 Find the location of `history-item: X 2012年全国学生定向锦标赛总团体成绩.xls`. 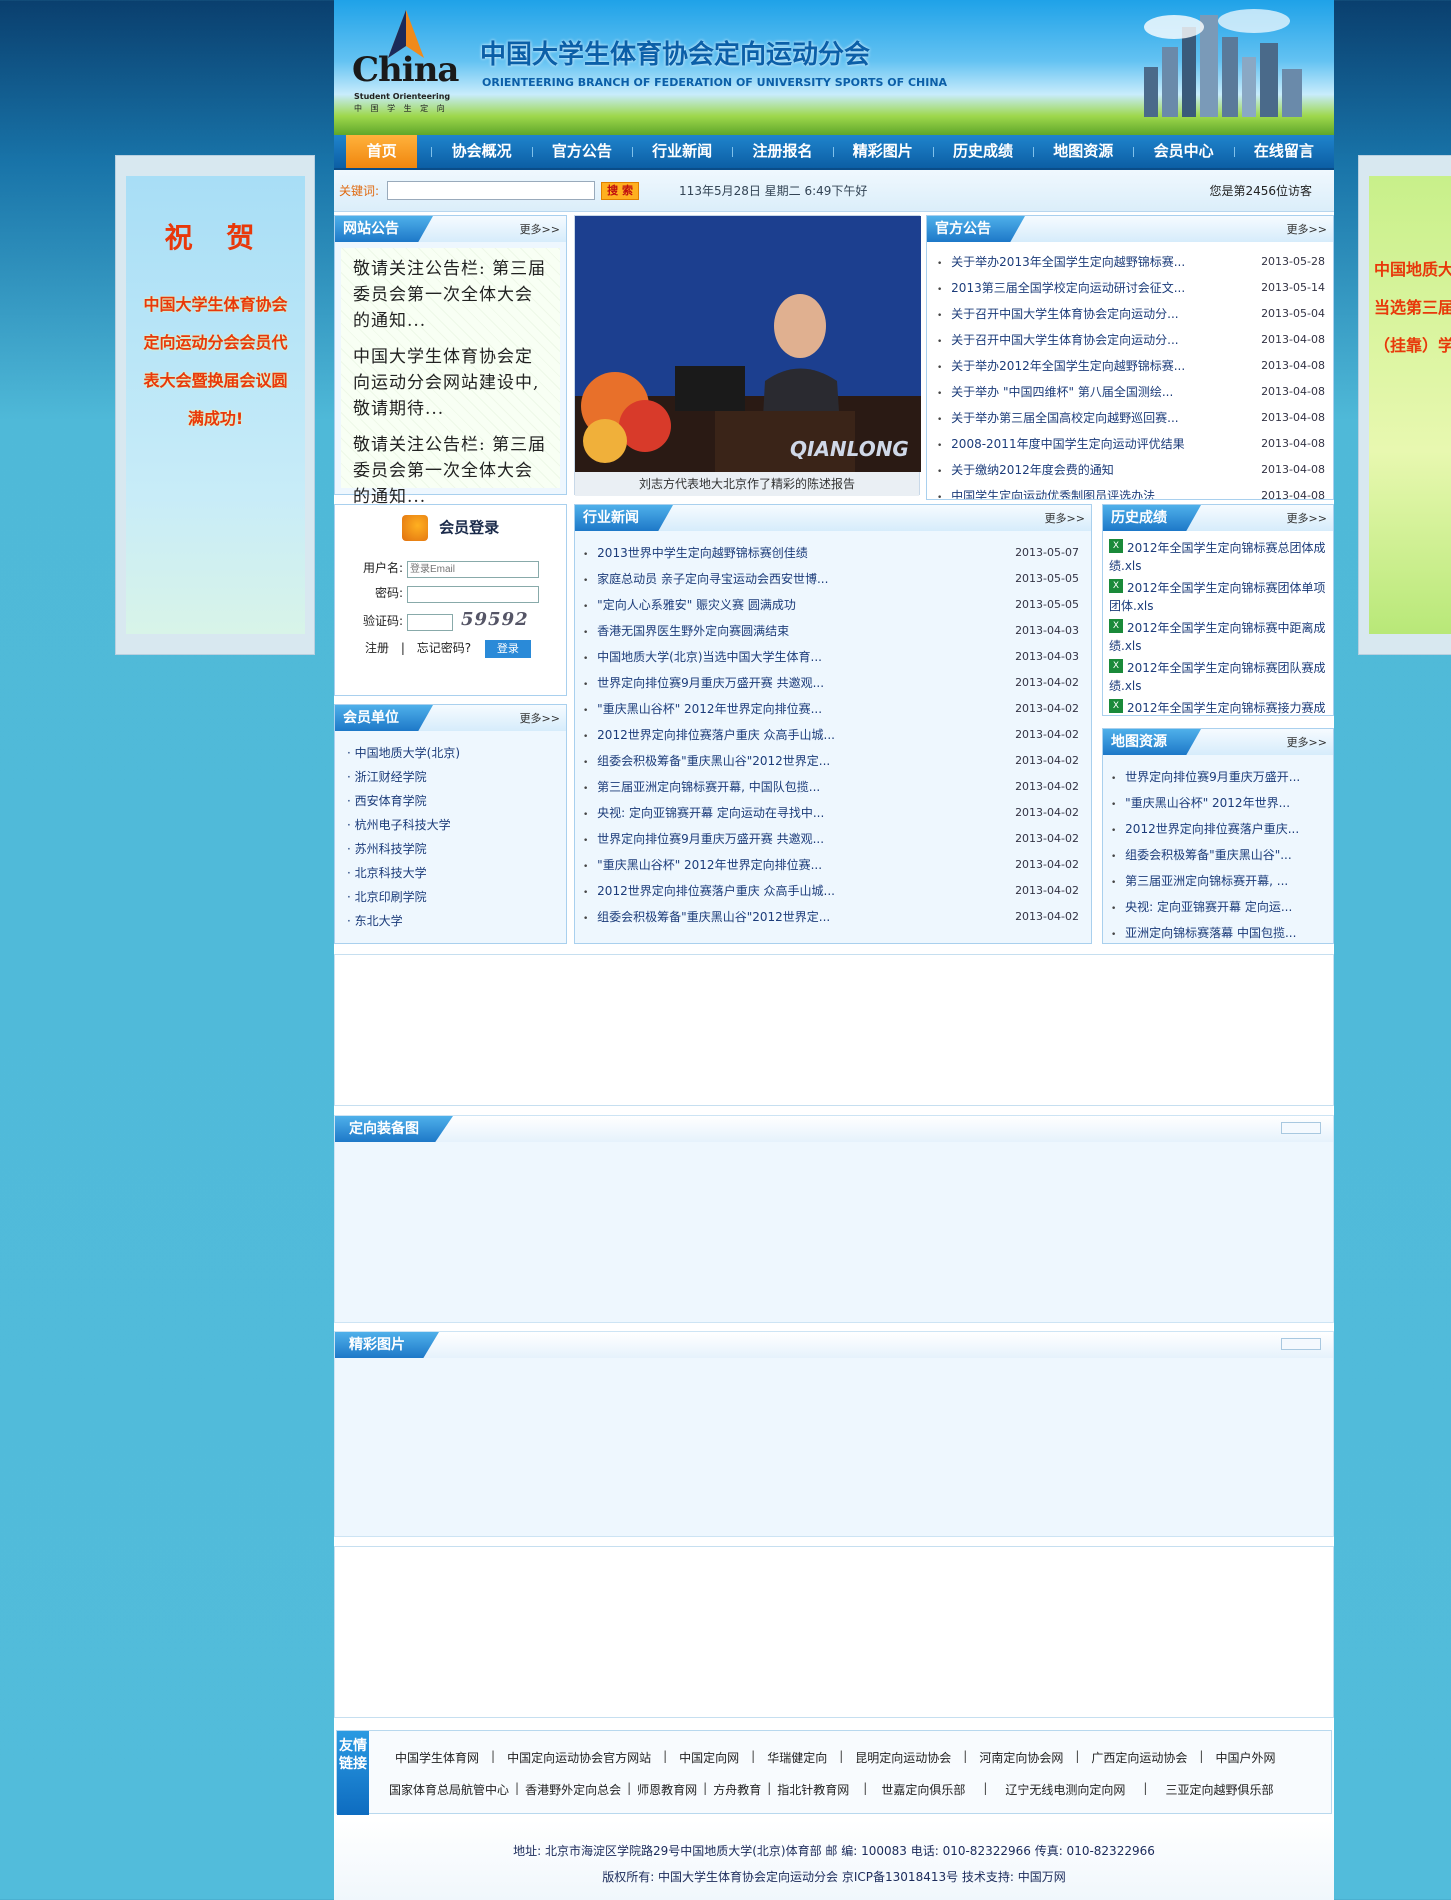

history-item: X 2012年全国学生定向锦标赛总团体成绩.xls is located at coordinates (1218, 557).